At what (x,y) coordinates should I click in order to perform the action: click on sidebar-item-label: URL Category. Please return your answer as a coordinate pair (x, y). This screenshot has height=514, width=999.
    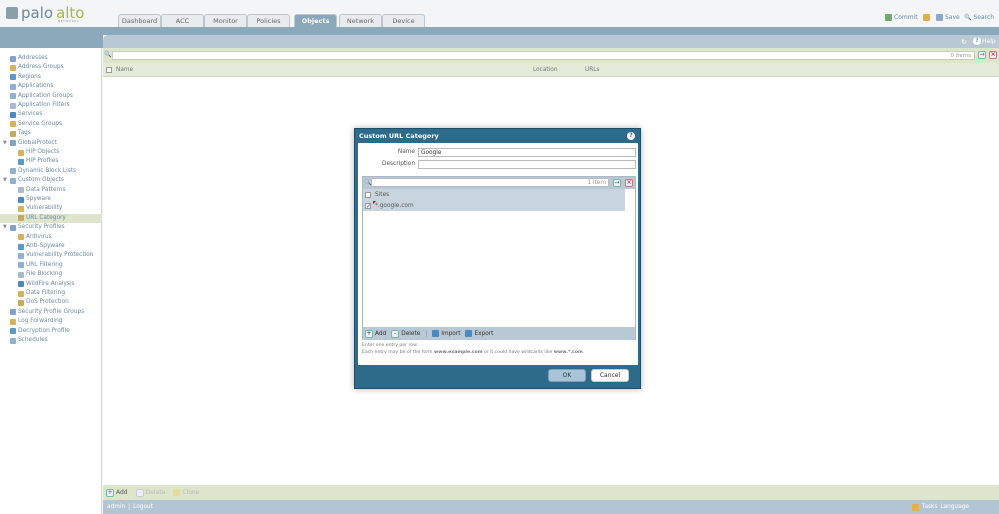
    Looking at the image, I should click on (46, 217).